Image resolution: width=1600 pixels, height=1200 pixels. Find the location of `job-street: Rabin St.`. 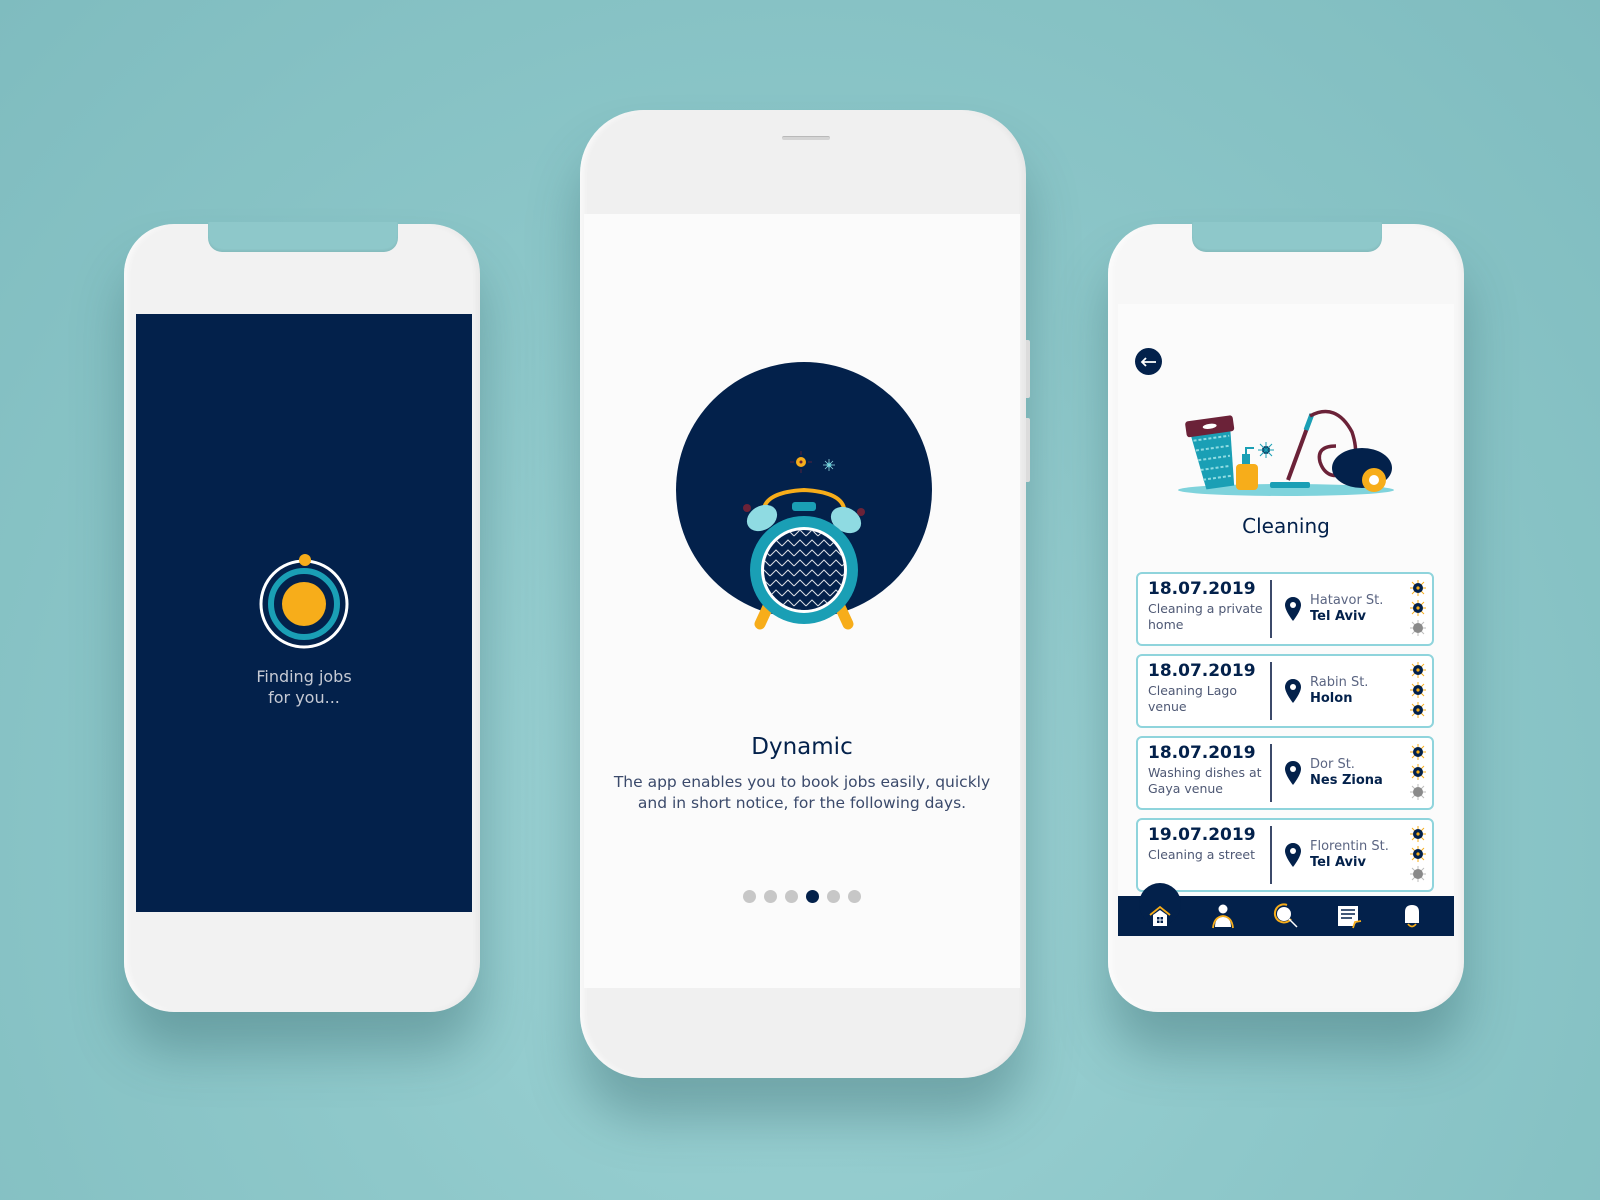

job-street: Rabin St. is located at coordinates (1339, 682).